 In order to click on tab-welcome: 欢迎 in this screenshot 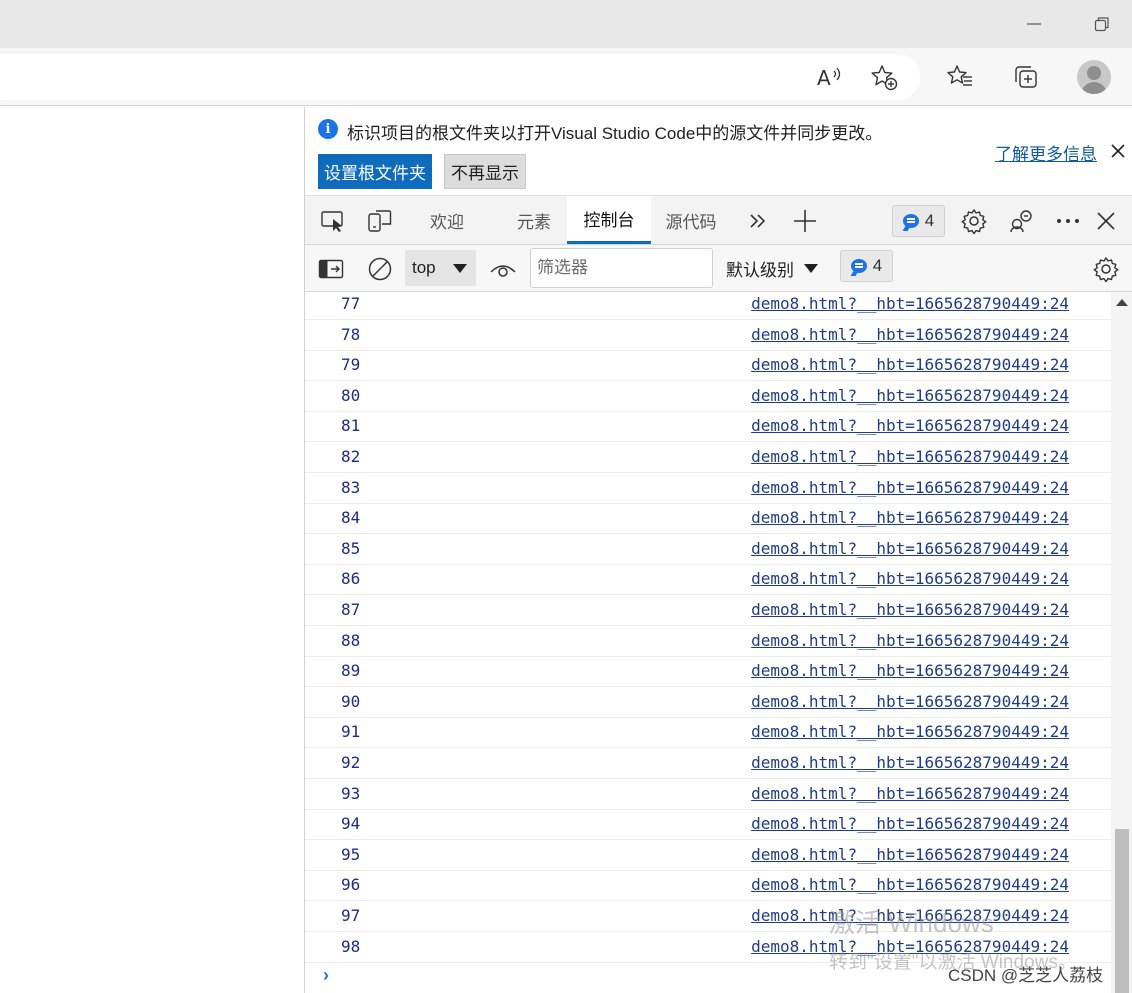, I will do `click(447, 220)`.